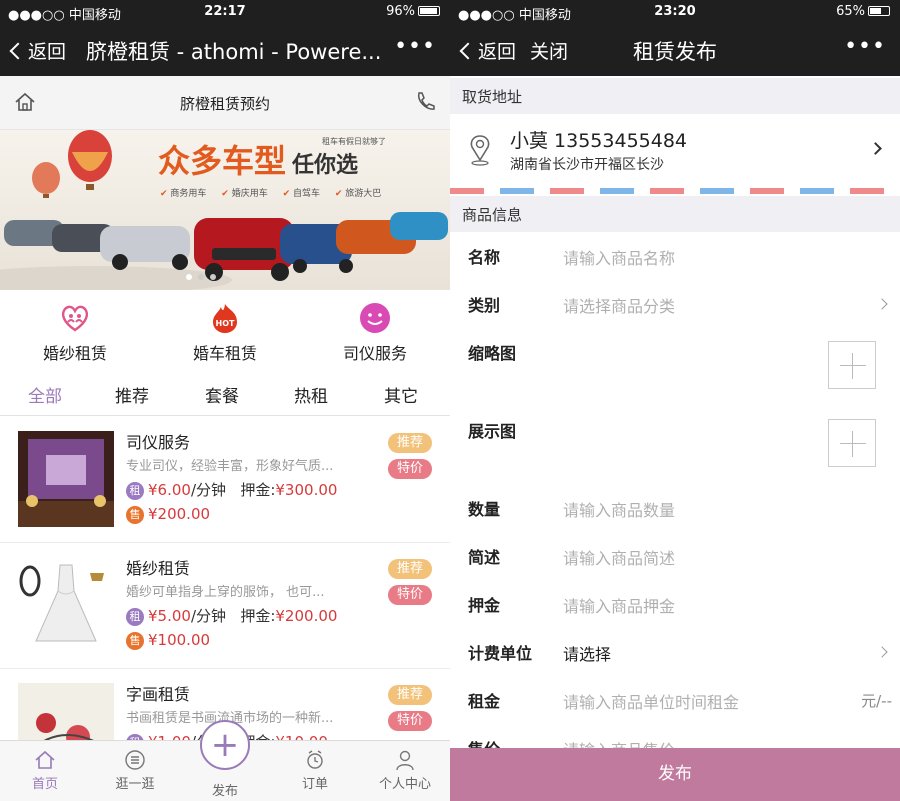  I want to click on browse-icon, so click(135, 760).